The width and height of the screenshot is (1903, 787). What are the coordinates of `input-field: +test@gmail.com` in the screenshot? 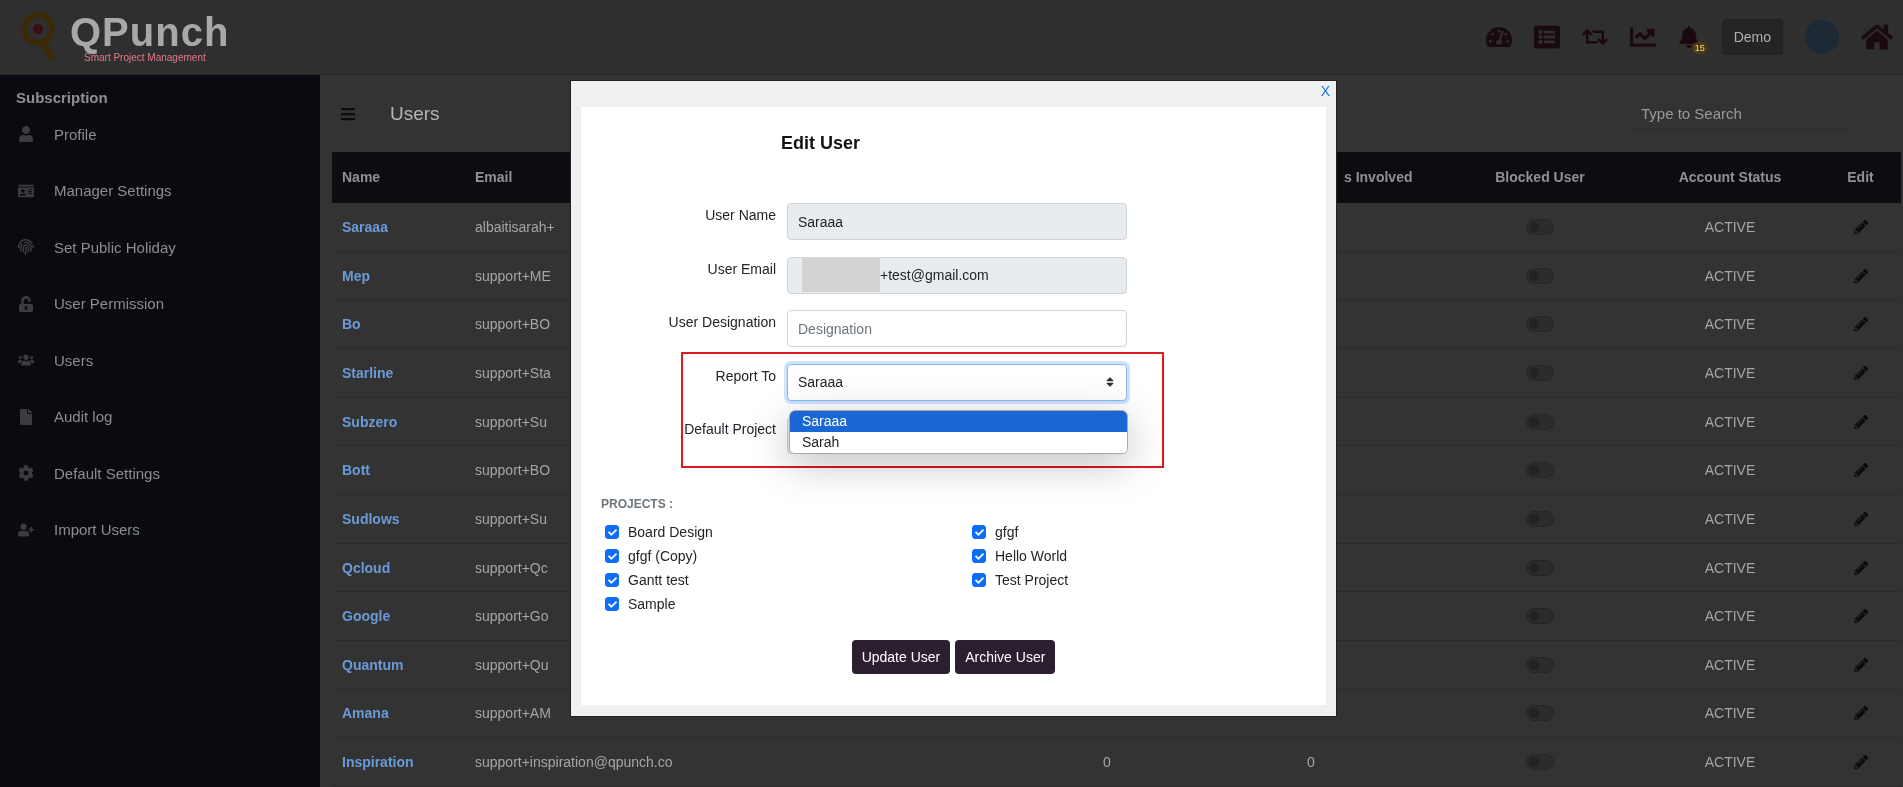 It's located at (957, 275).